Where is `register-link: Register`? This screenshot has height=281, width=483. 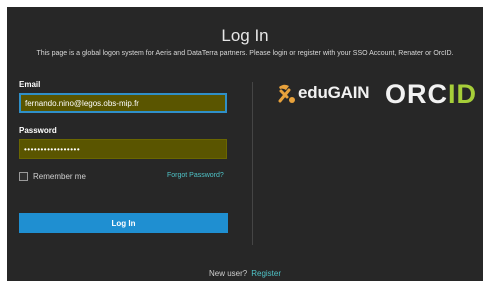 register-link: Register is located at coordinates (266, 273).